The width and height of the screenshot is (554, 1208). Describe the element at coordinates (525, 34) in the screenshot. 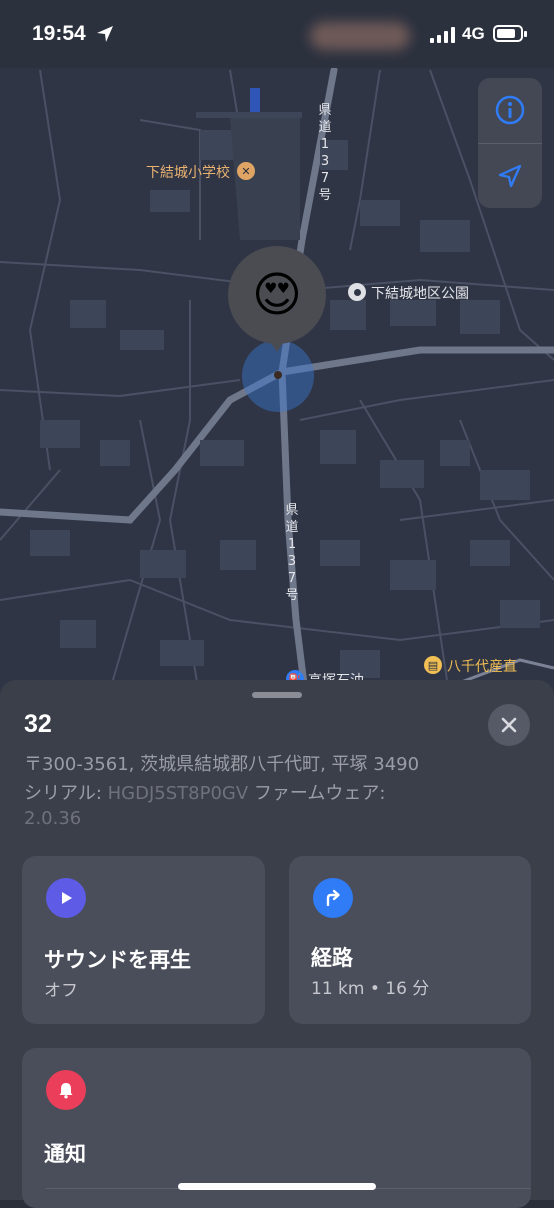

I see `battery-cap` at that location.